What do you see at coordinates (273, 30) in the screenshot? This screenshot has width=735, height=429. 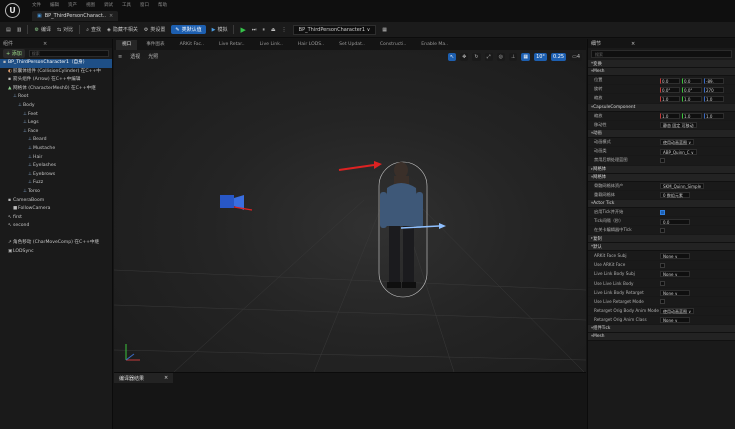 I see `eject-icon: ⏏` at bounding box center [273, 30].